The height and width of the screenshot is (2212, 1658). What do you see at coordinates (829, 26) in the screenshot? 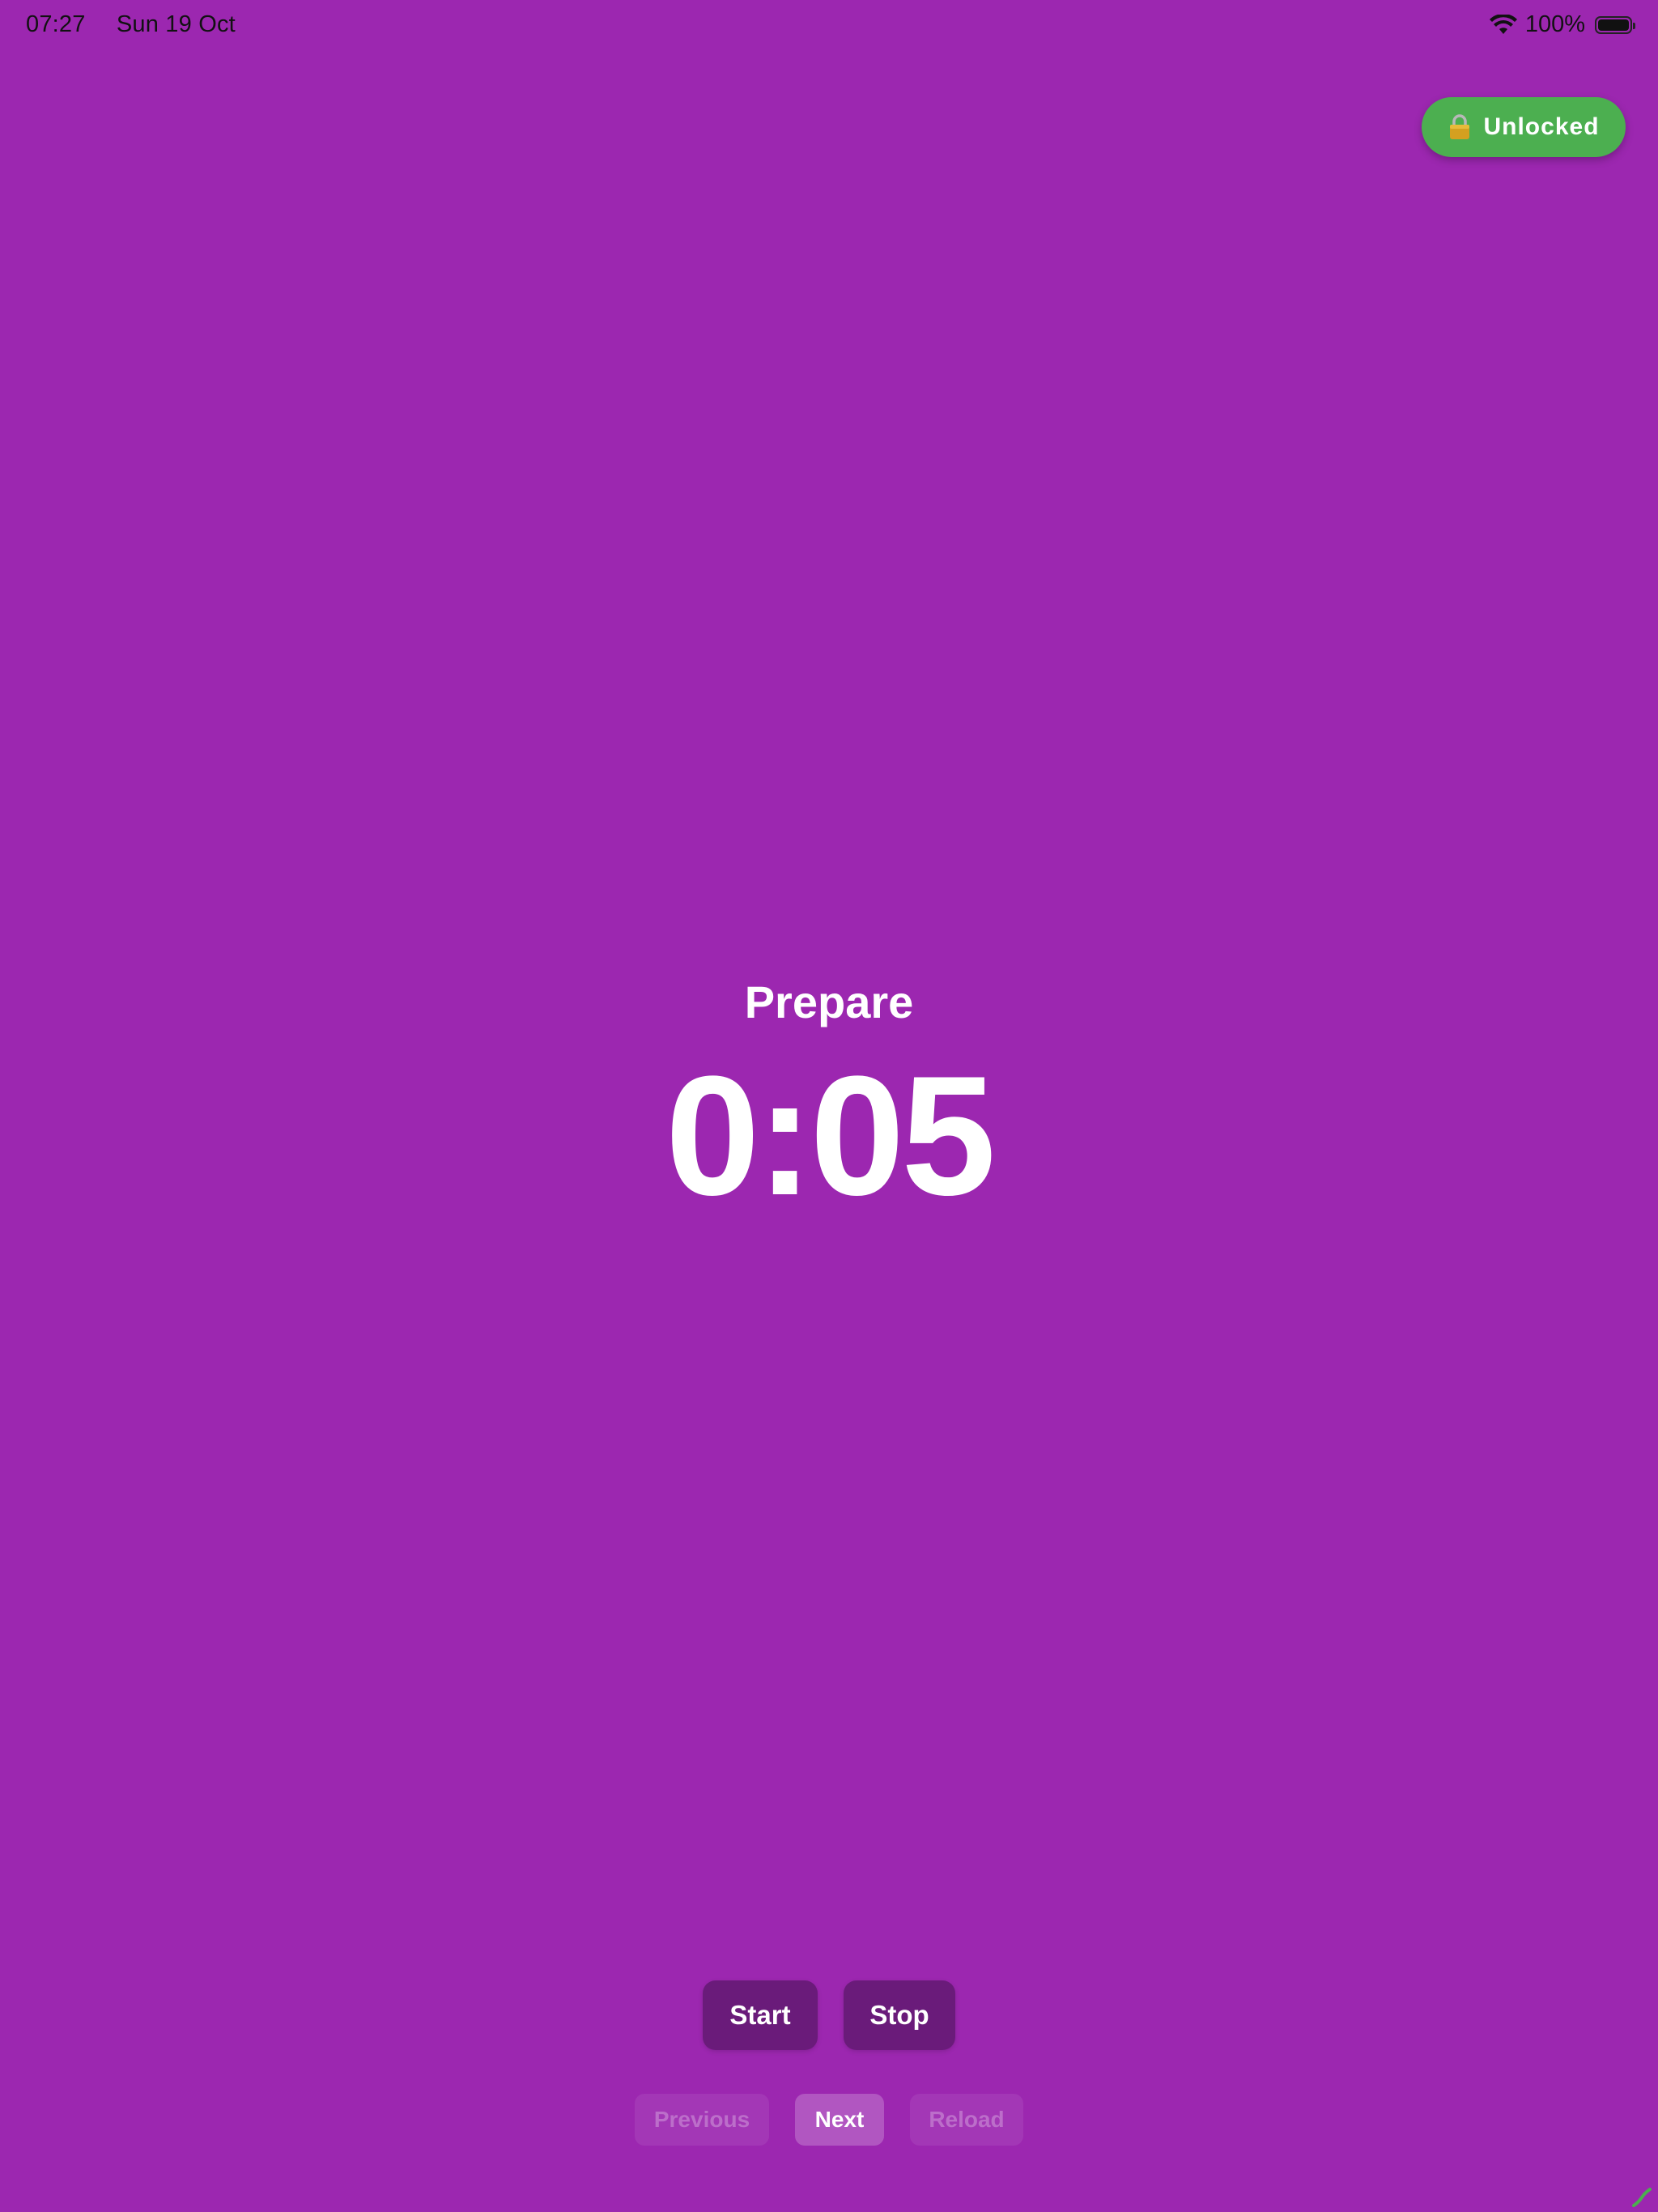
I see `status-bar: 07:27 Sun 19 Oct 100%` at bounding box center [829, 26].